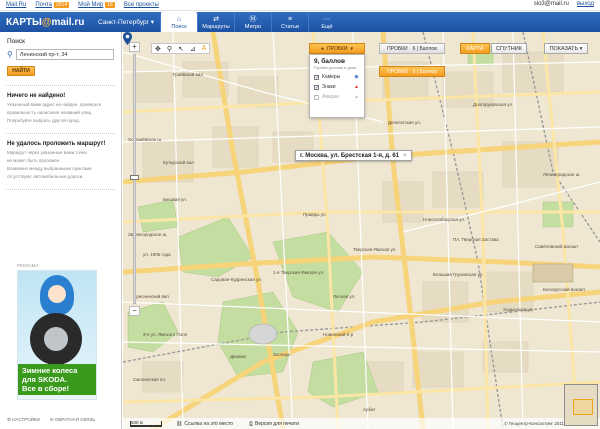  I want to click on tab-metro: Ⓜ Метро, so click(252, 22).